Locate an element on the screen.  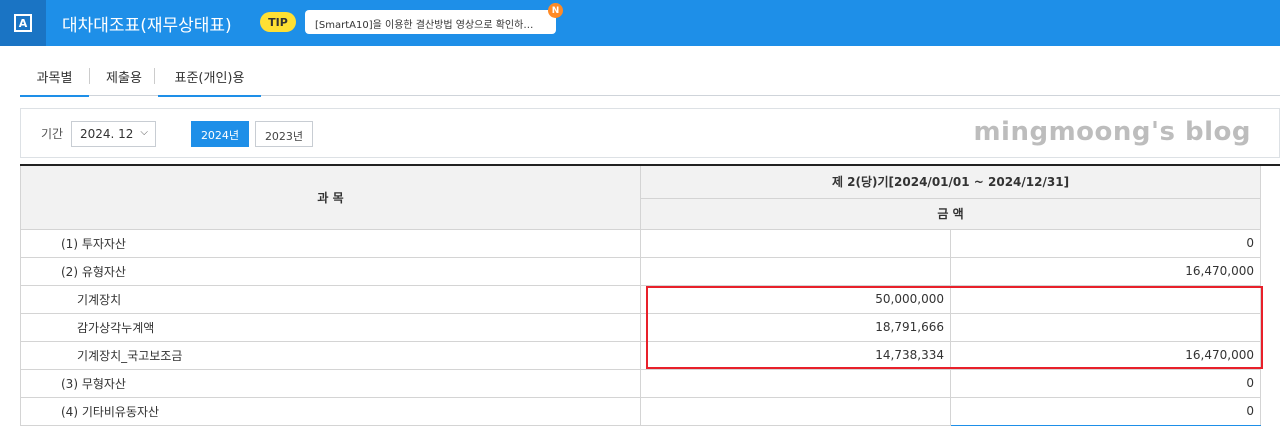
account-name: (2) 유형자산 is located at coordinates (330, 271).